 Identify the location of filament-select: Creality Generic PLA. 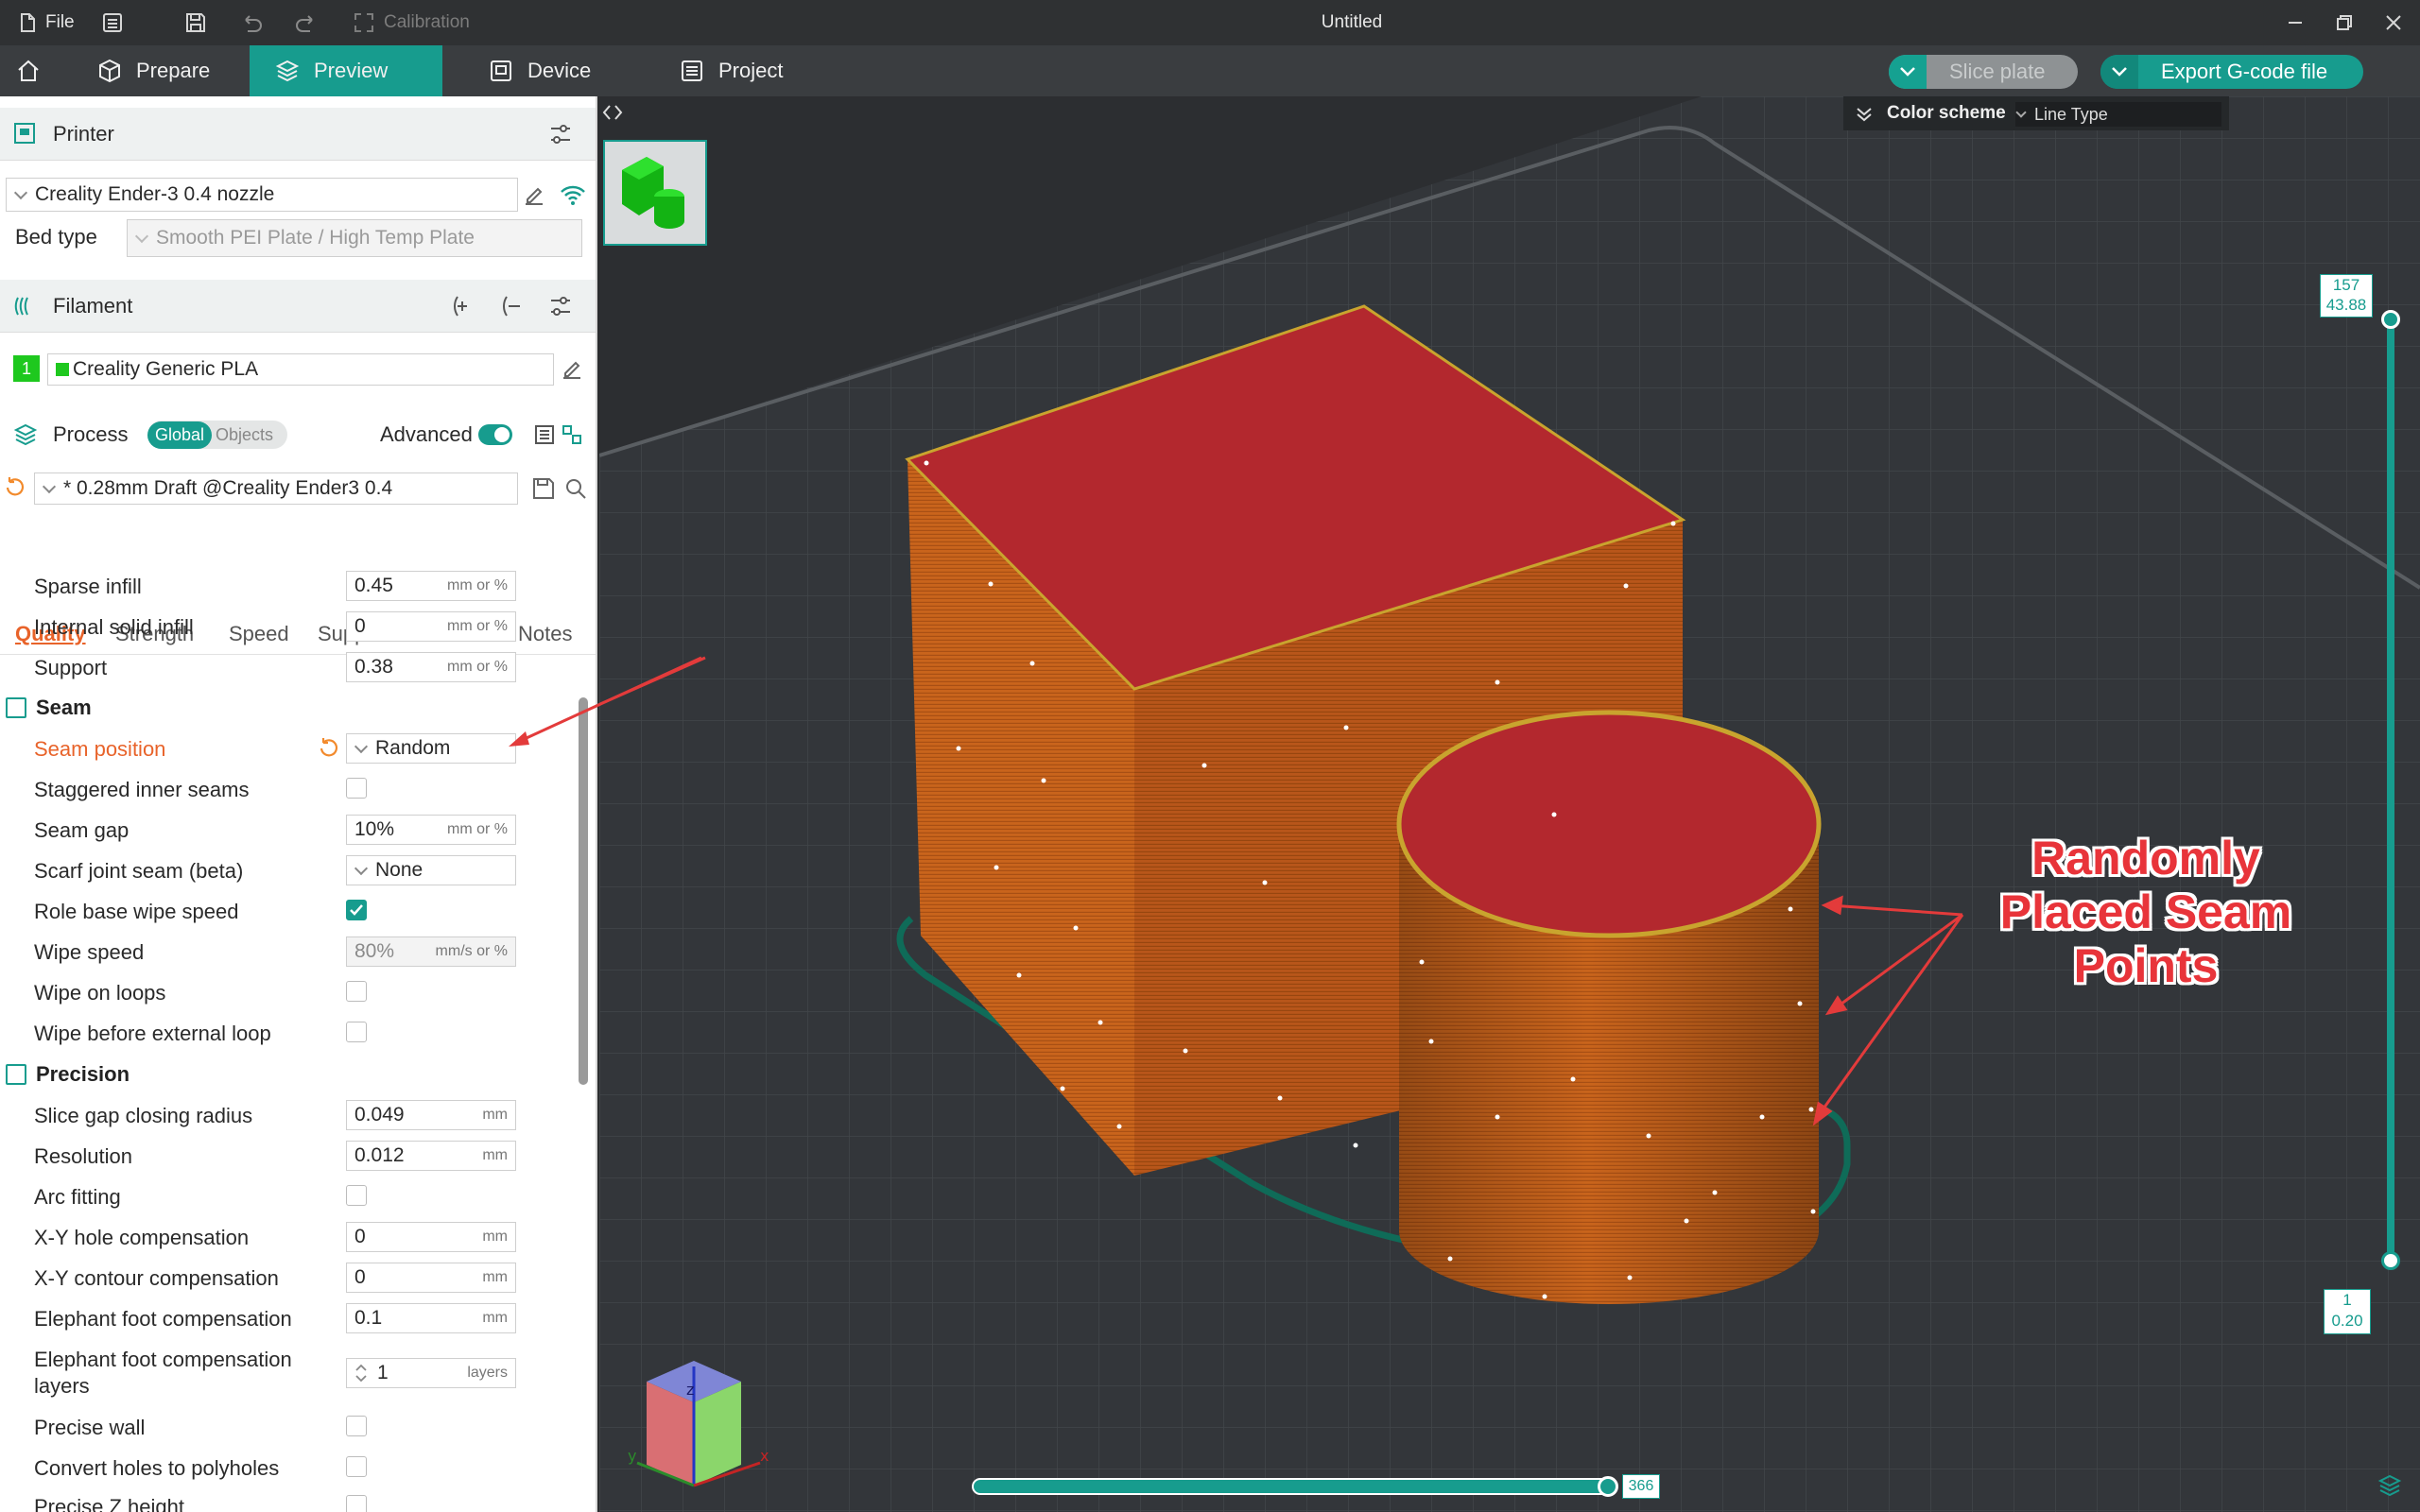
(300, 369).